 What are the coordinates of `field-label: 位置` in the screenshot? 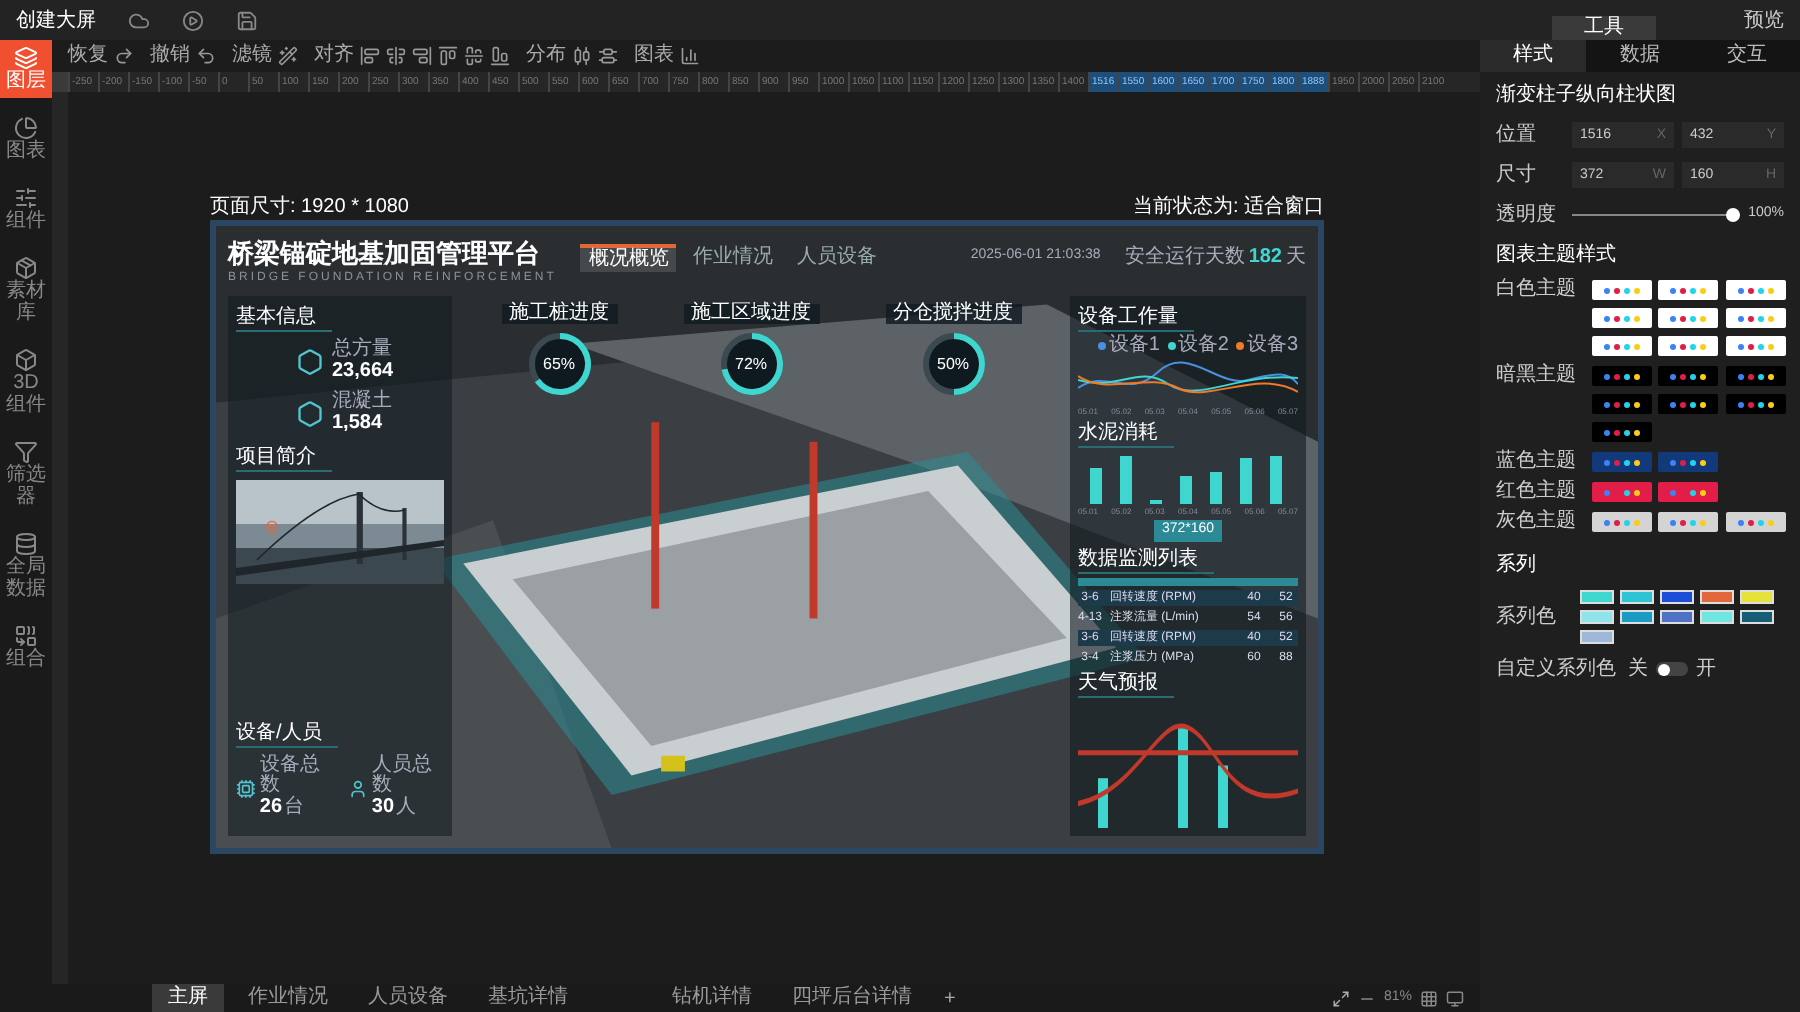 It's located at (1517, 135).